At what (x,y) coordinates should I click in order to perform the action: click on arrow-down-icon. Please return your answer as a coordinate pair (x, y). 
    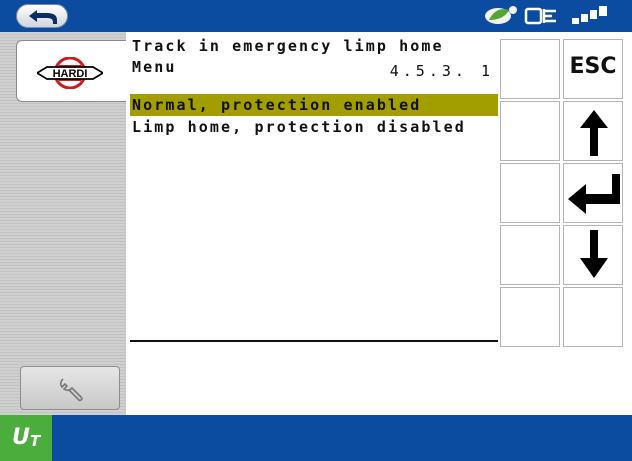
    Looking at the image, I should click on (594, 254).